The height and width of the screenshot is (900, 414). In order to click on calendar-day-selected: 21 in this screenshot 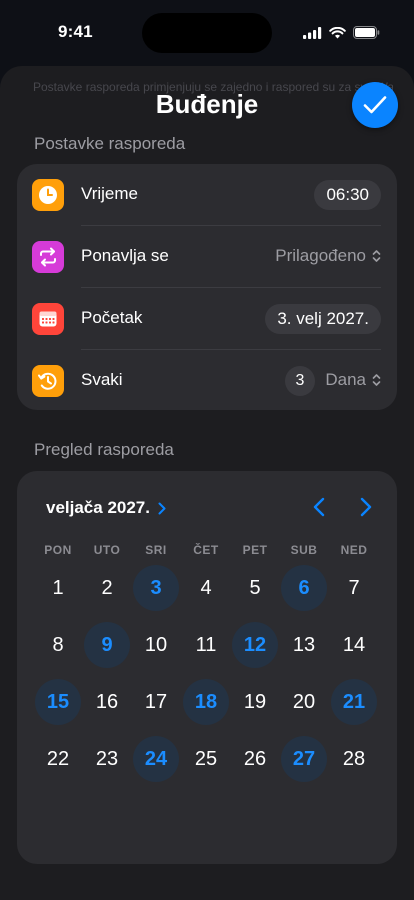, I will do `click(354, 702)`.